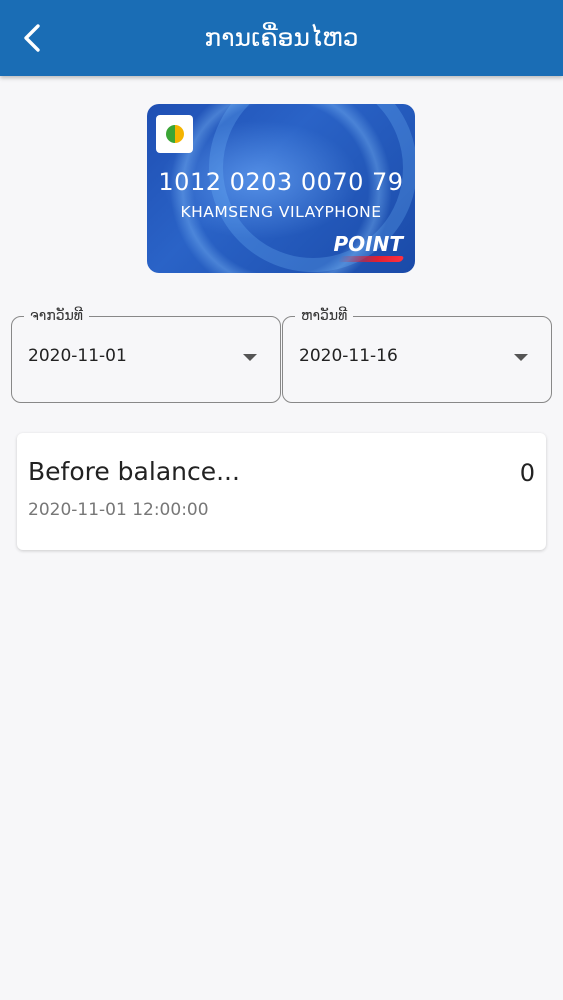 The height and width of the screenshot is (1000, 563). Describe the element at coordinates (56, 316) in the screenshot. I see `from-date-label: ຈາກວັນທີ` at that location.